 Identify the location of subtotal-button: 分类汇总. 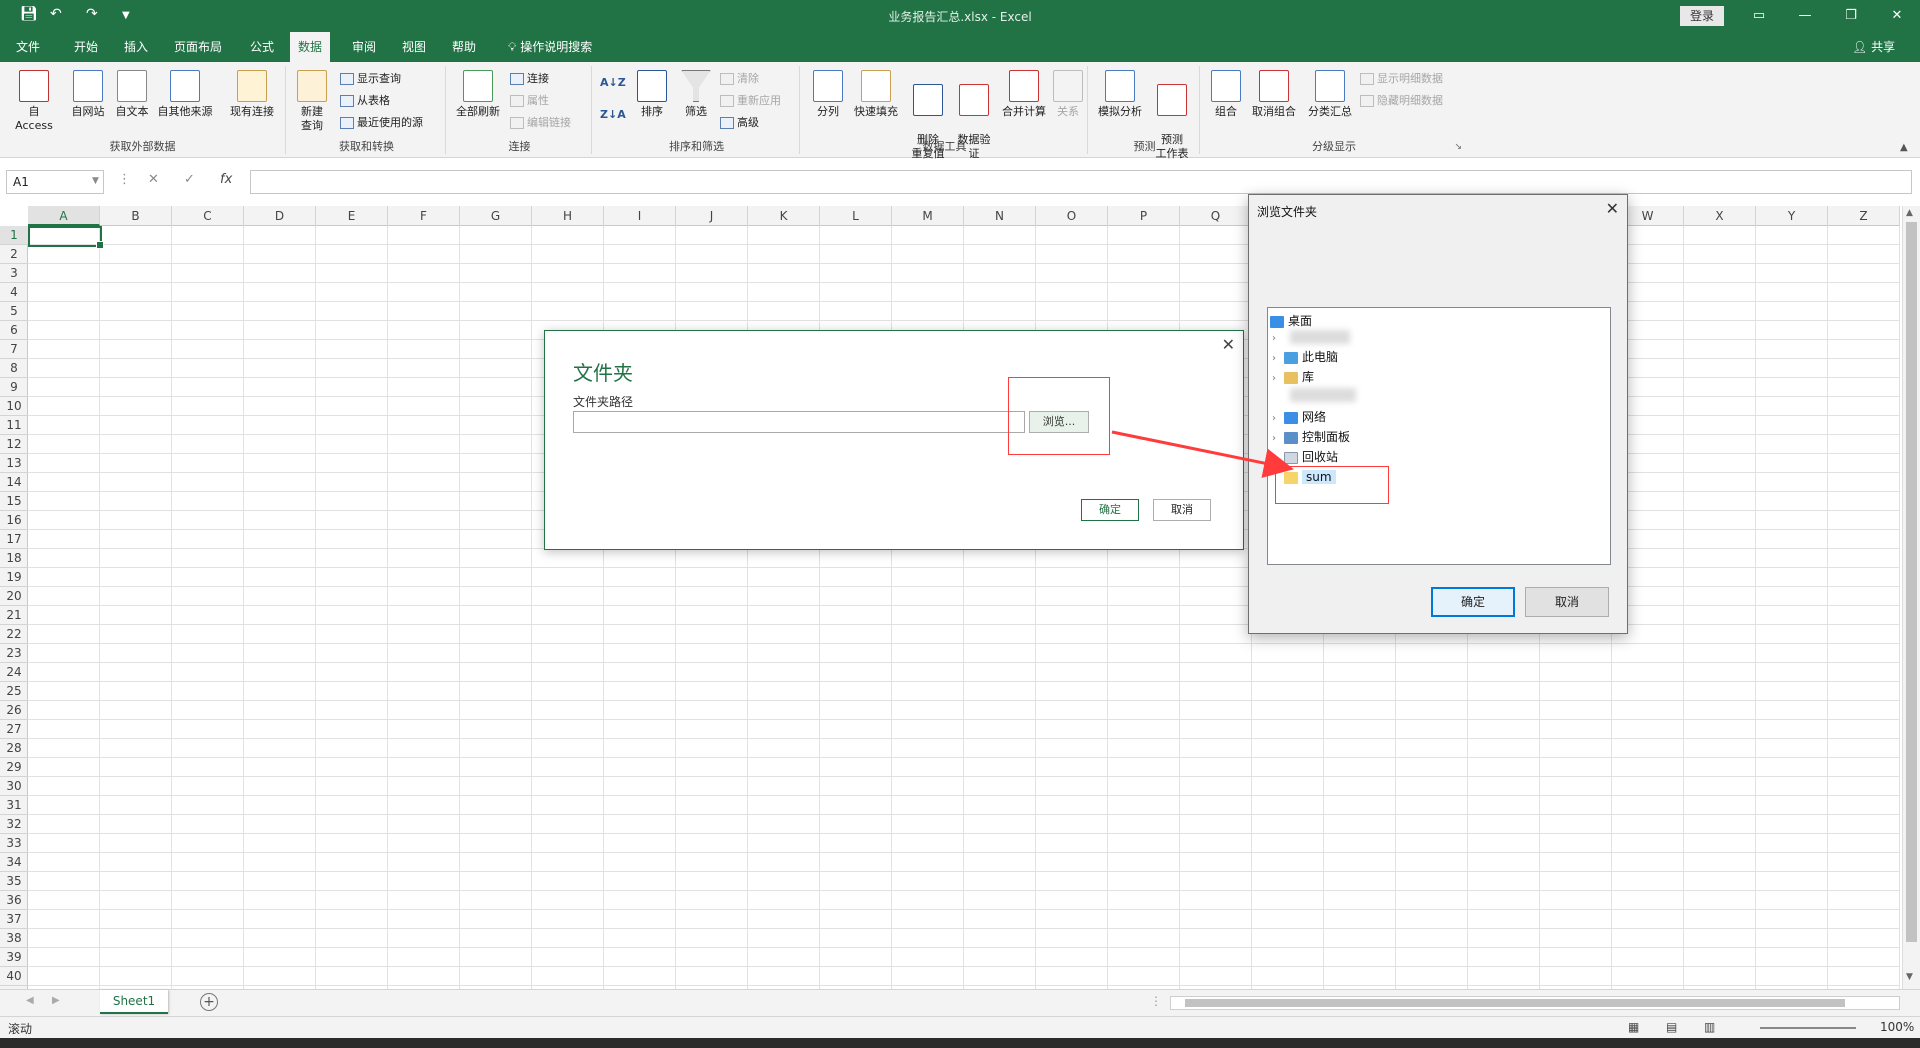
(1330, 94).